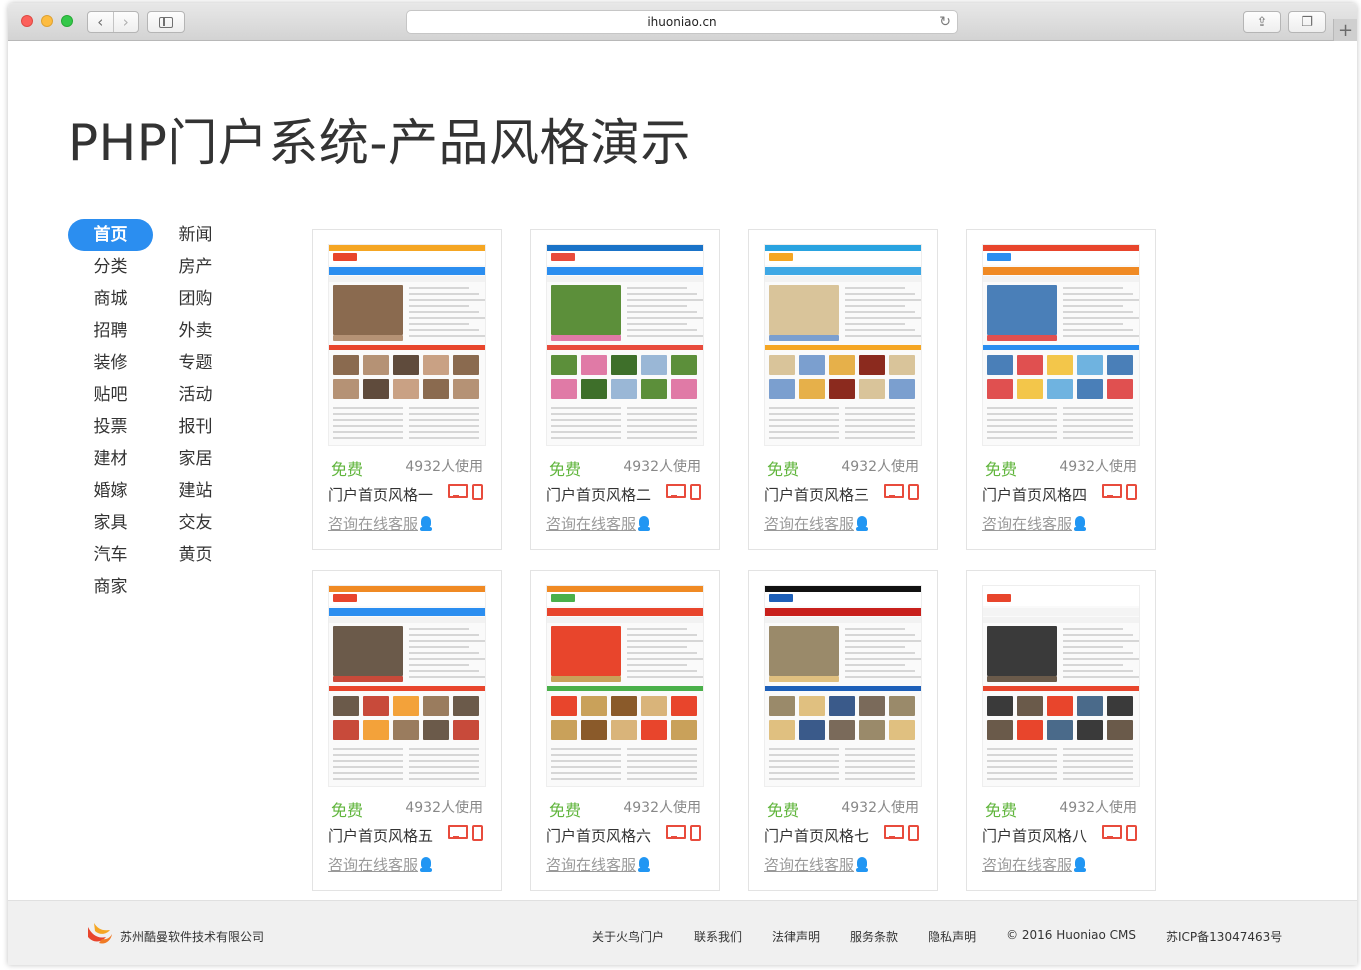 The height and width of the screenshot is (970, 1361). I want to click on category-item: 汽车, so click(110, 555).